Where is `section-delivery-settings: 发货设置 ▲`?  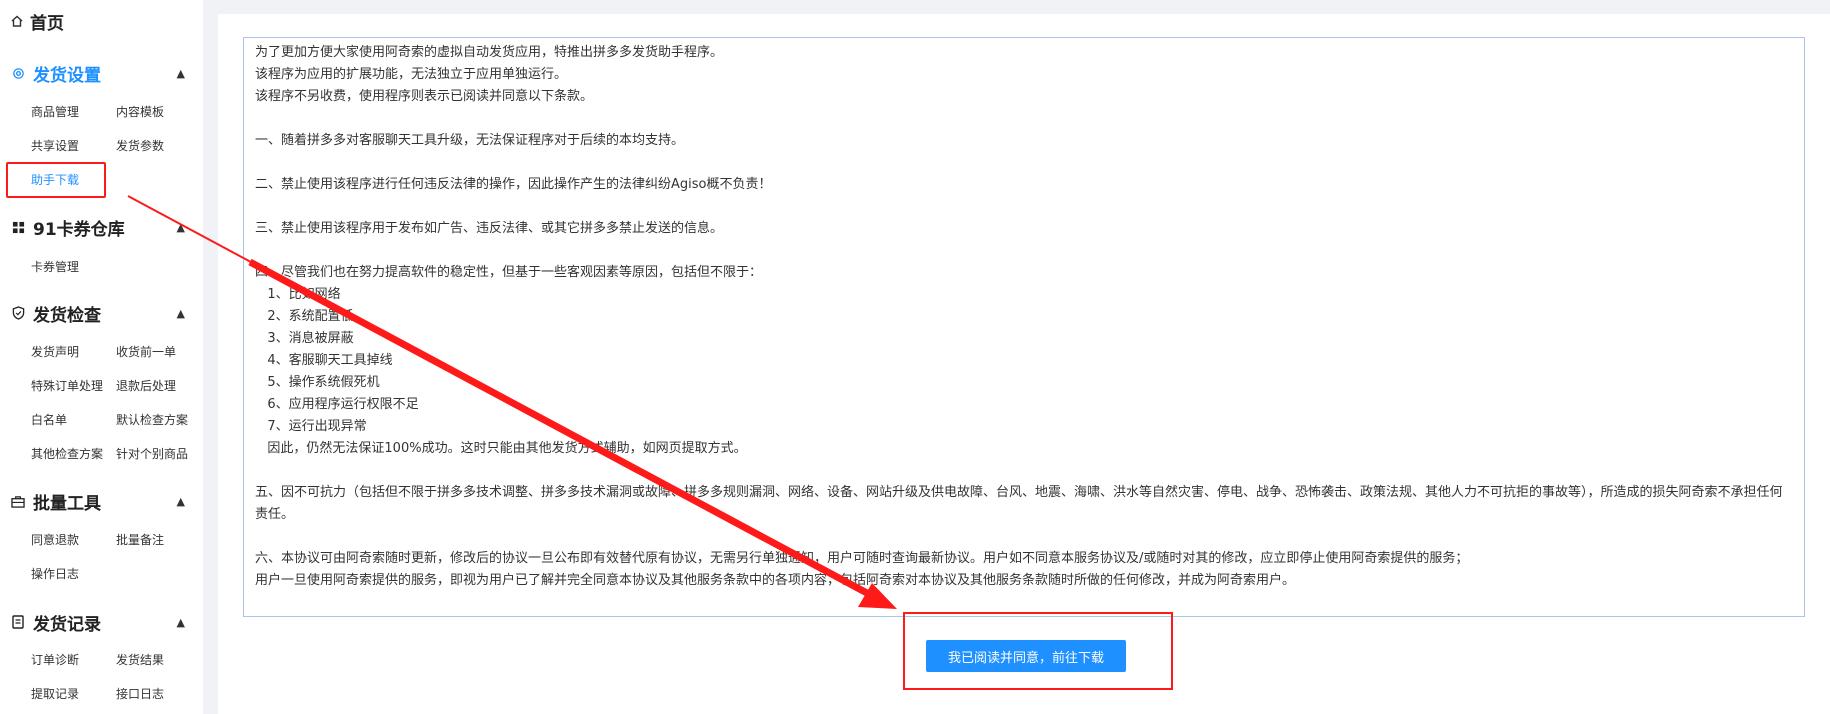 section-delivery-settings: 发货设置 ▲ is located at coordinates (97, 73).